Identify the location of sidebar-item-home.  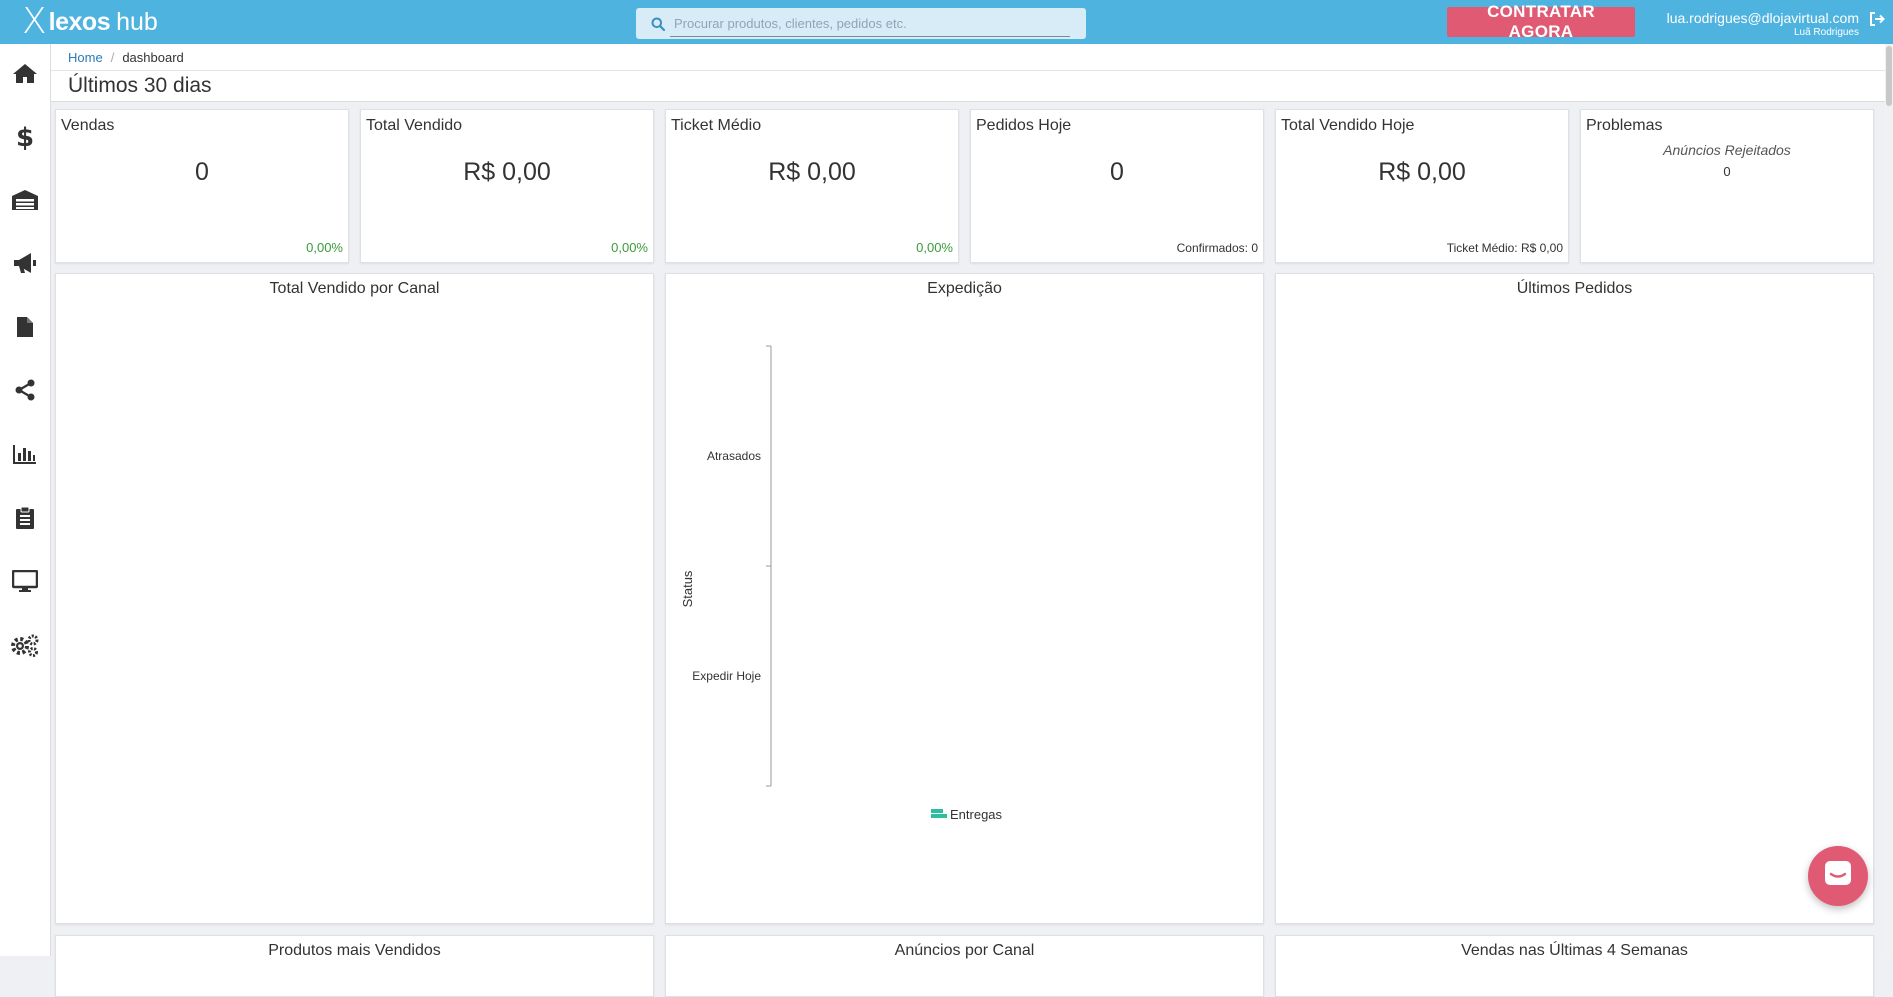
(25, 75).